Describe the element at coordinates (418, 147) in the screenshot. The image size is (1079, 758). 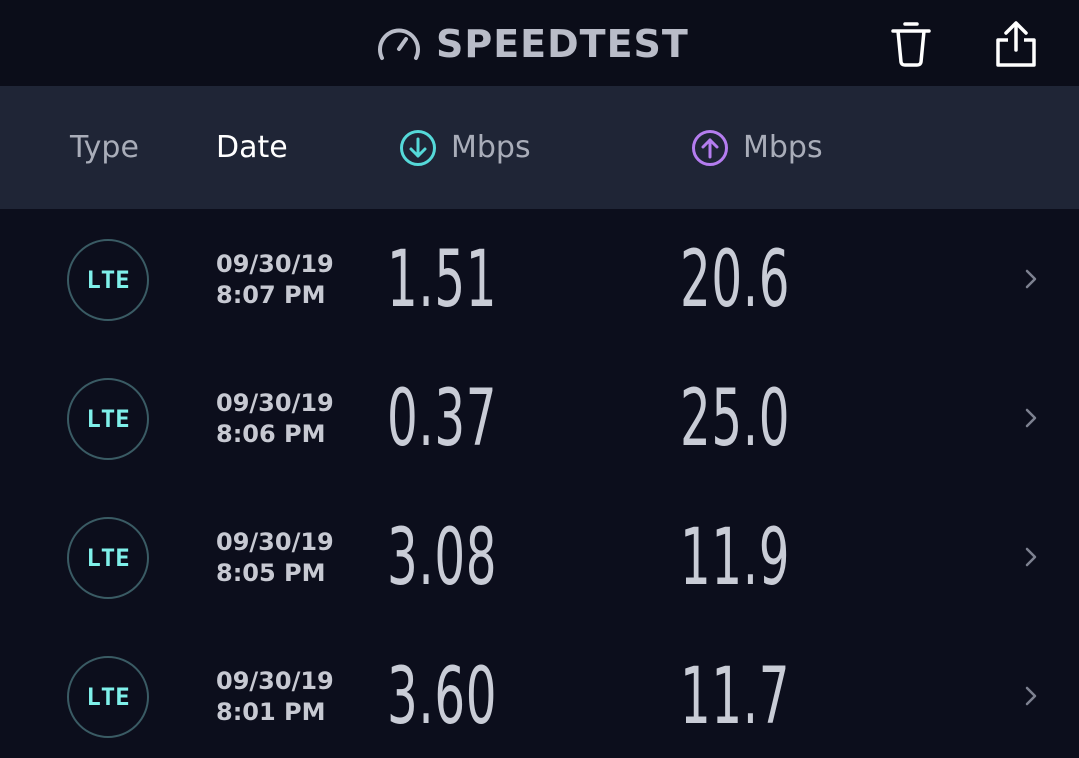
I see `download-arrow-icon` at that location.